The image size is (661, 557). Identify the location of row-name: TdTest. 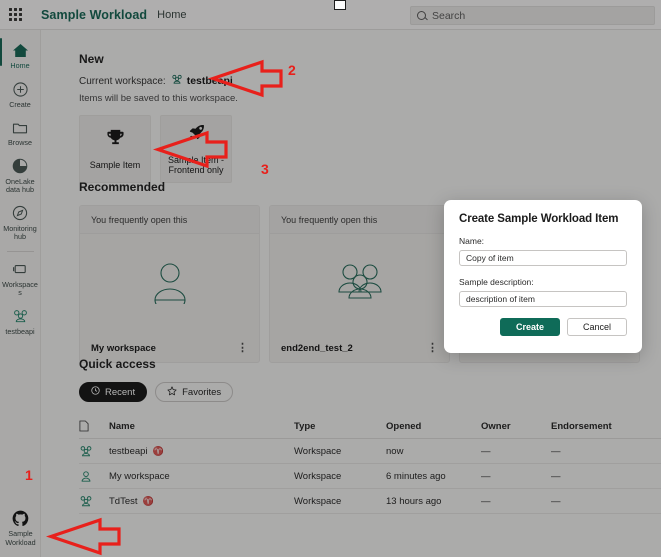
(123, 501).